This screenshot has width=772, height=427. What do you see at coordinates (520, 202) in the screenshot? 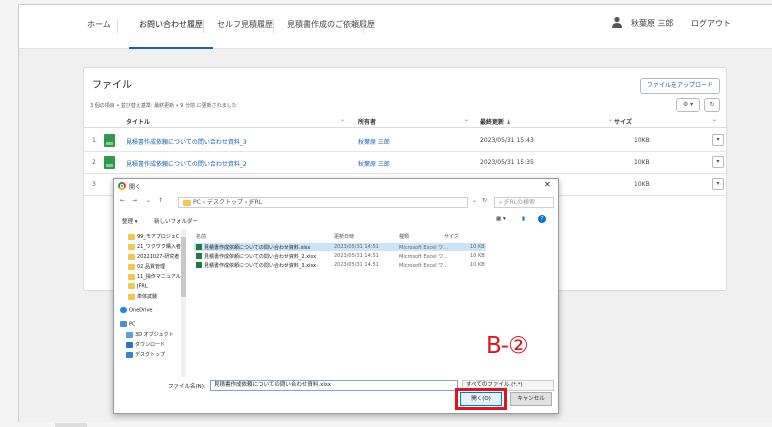
I see `search-placeholder: JFRLの検索` at bounding box center [520, 202].